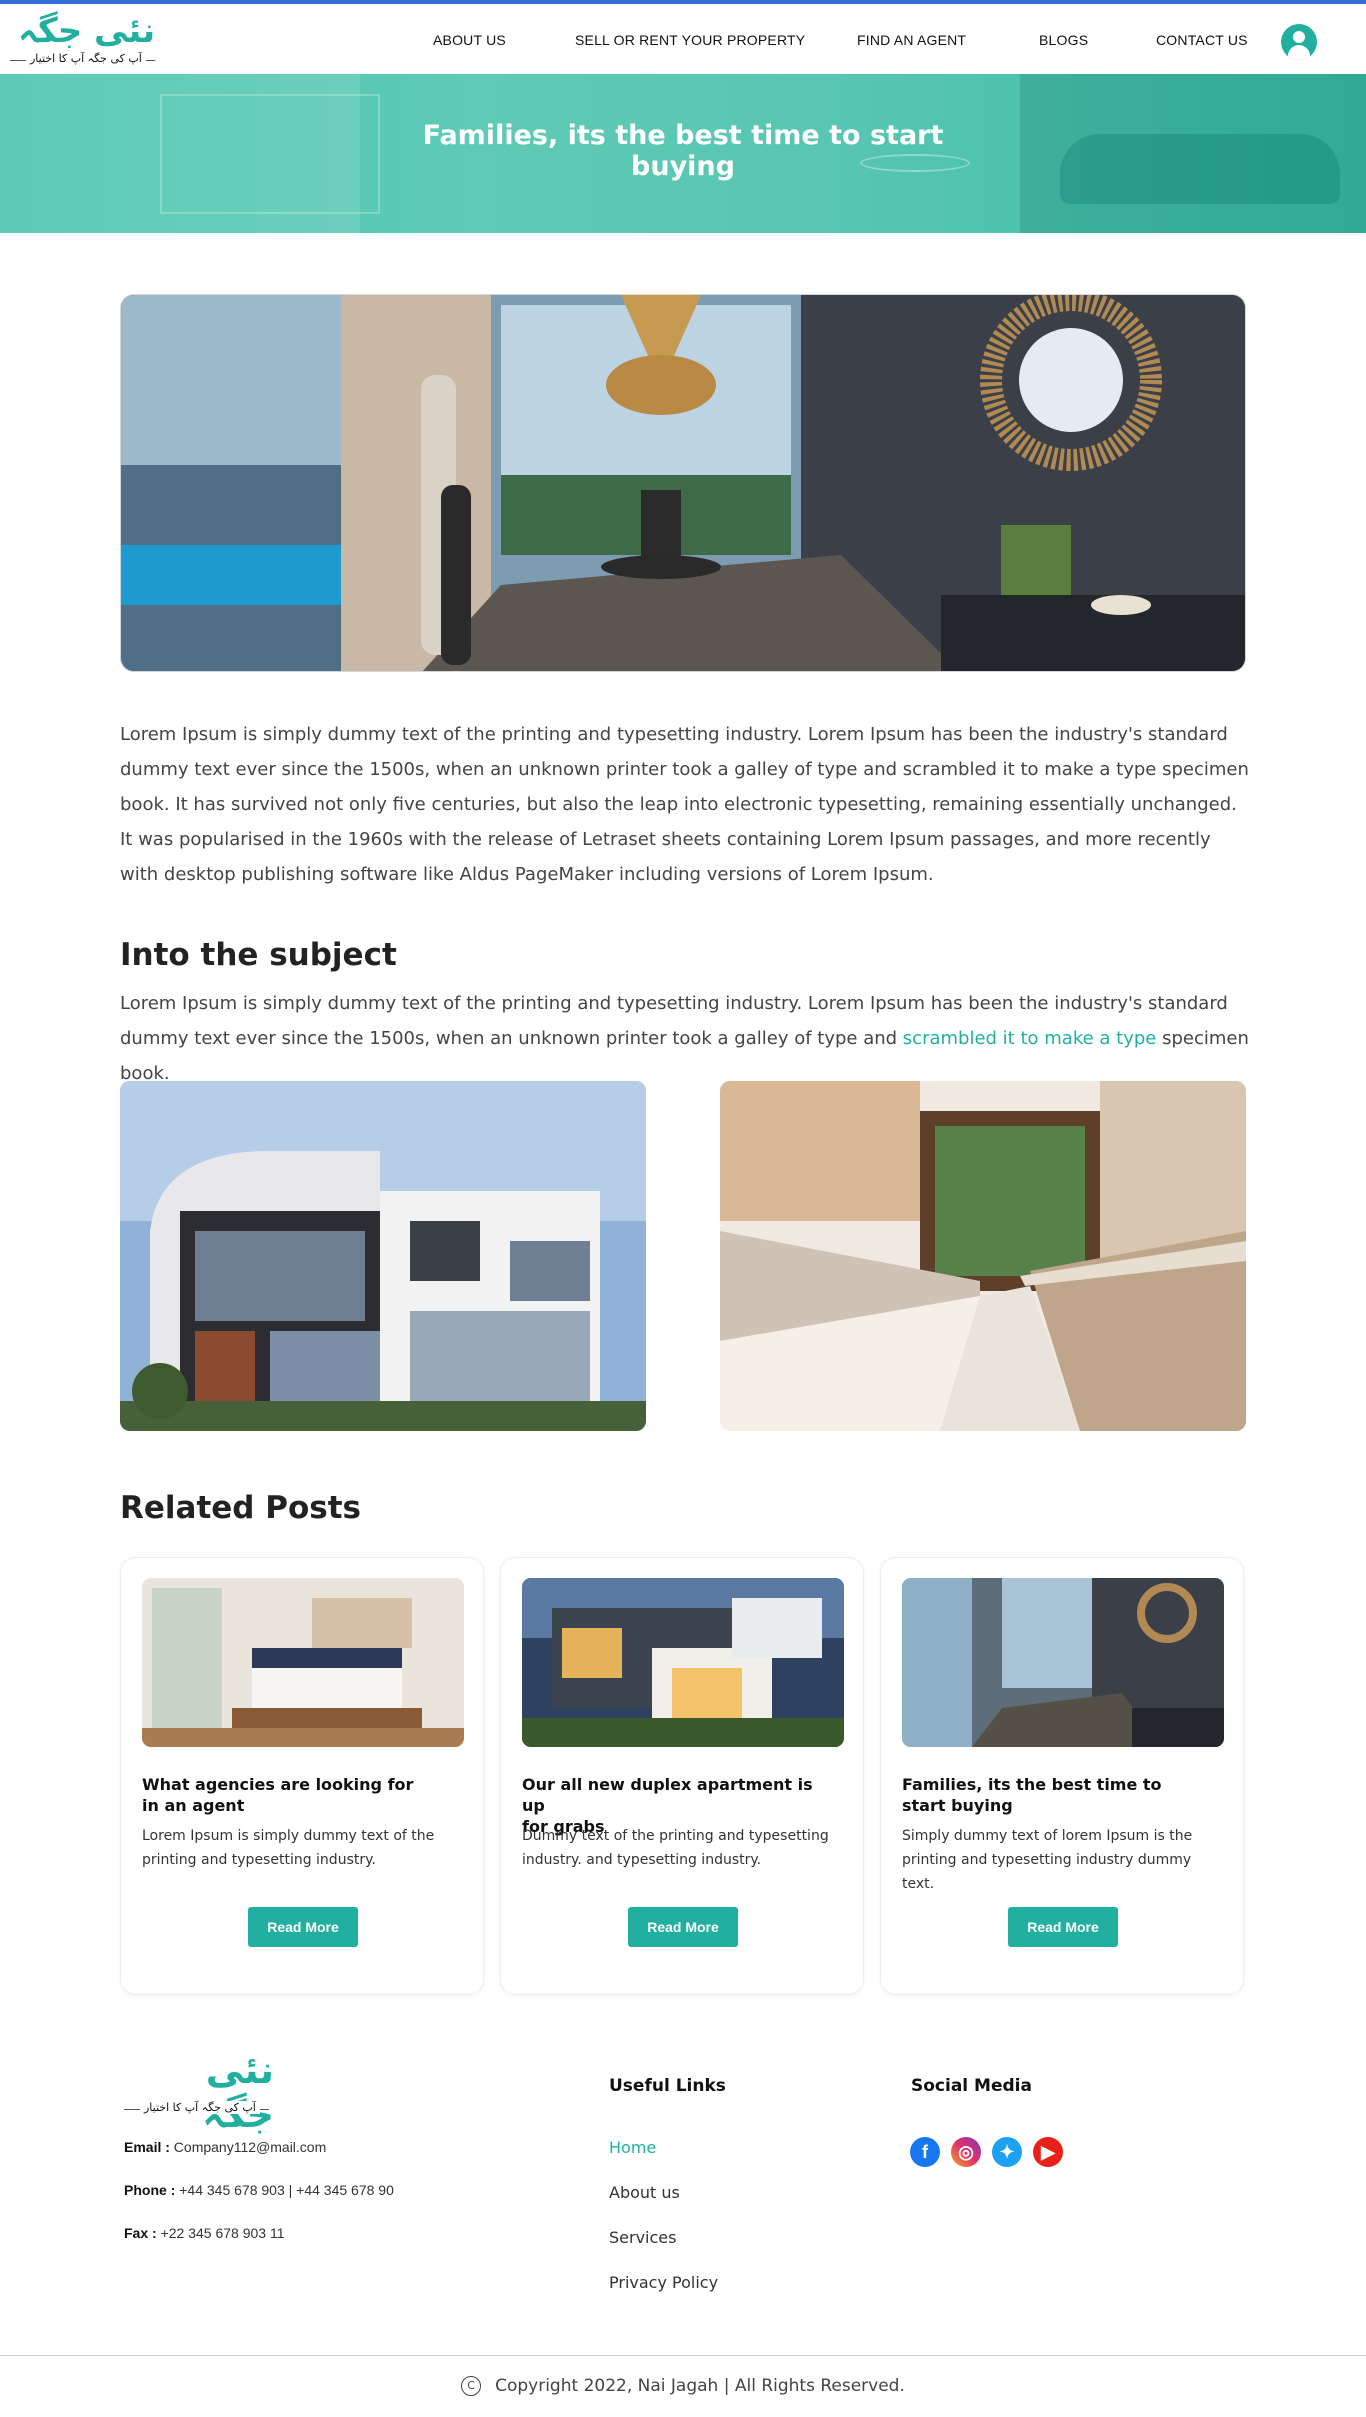 The image size is (1366, 2417). What do you see at coordinates (632, 2147) in the screenshot?
I see `footer-link-home: Home` at bounding box center [632, 2147].